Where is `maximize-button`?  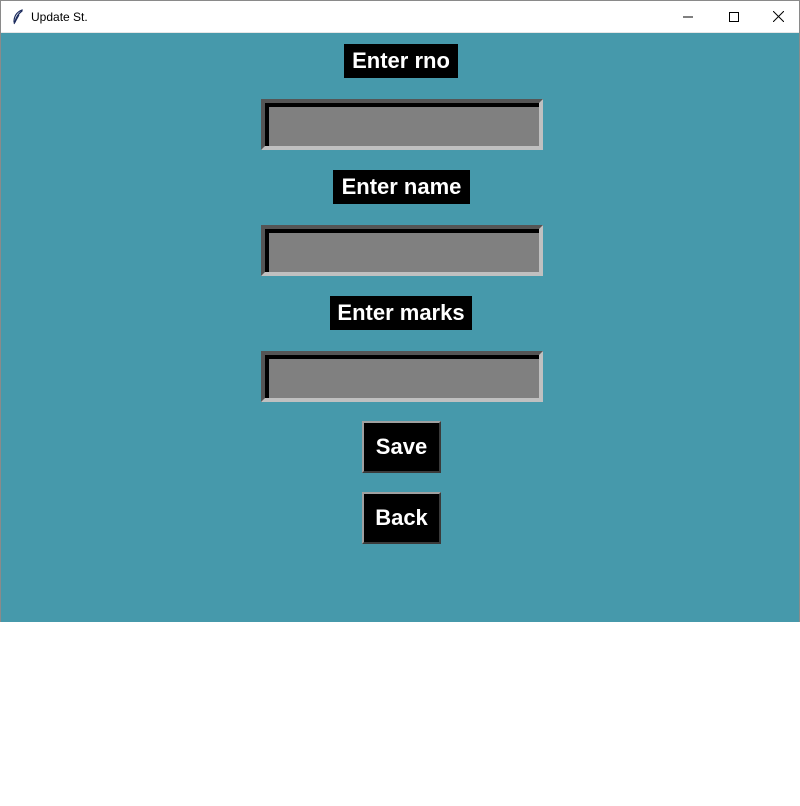 maximize-button is located at coordinates (734, 16).